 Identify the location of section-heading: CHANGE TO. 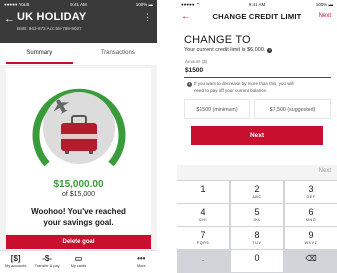
(217, 40).